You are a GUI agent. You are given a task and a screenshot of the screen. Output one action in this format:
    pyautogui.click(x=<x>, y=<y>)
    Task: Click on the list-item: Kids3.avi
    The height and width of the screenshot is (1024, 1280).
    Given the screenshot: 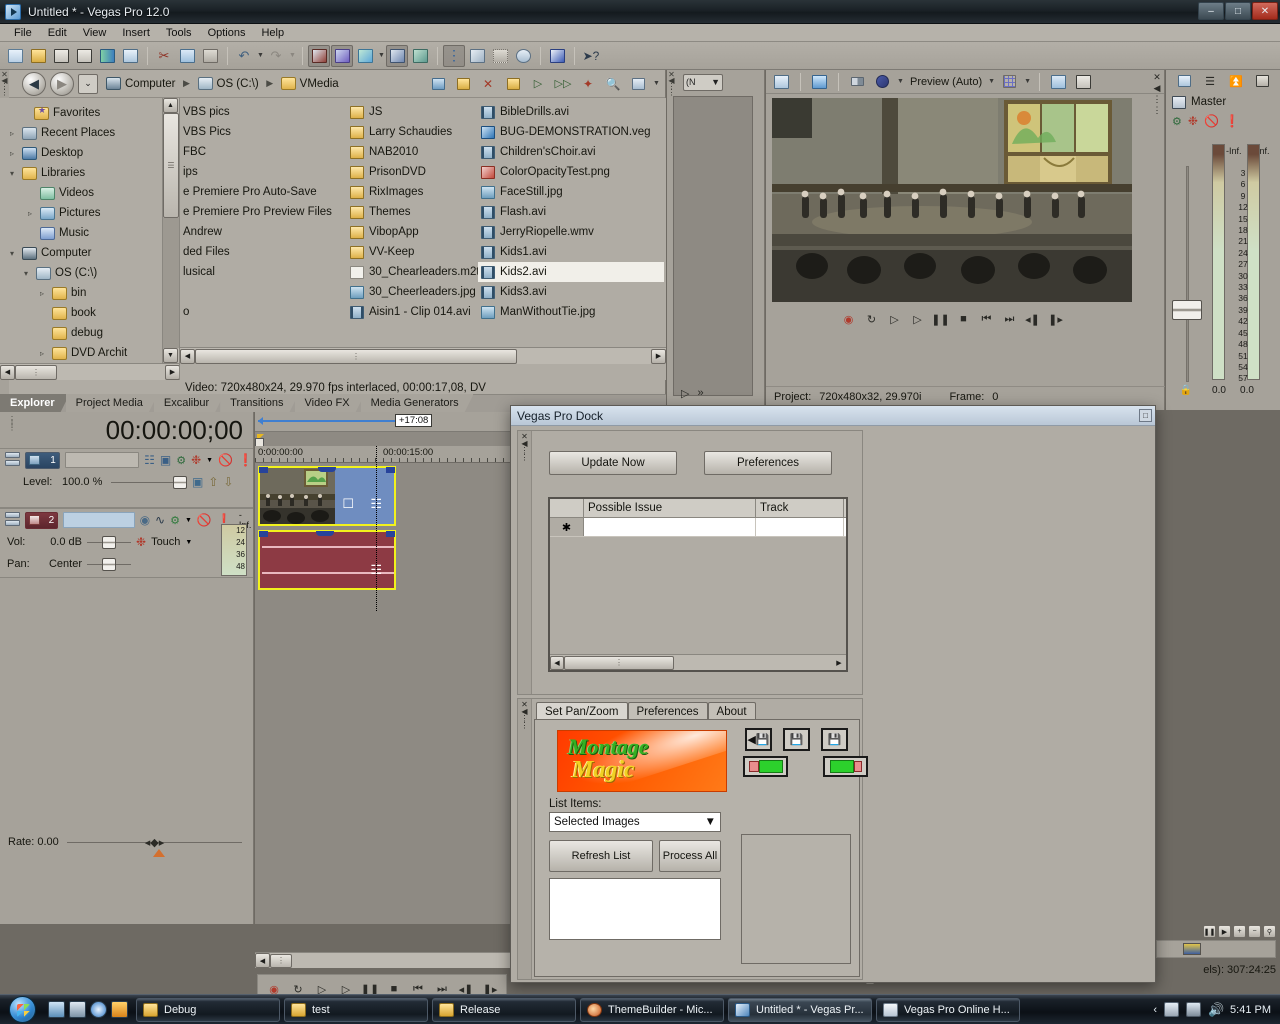 What is the action you would take?
    pyautogui.click(x=571, y=292)
    